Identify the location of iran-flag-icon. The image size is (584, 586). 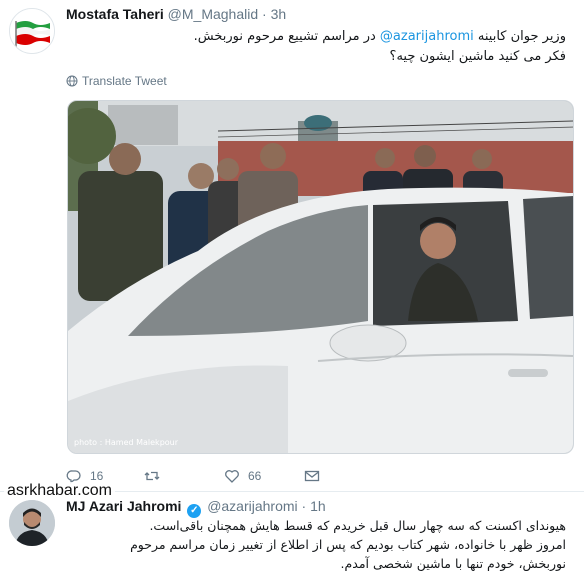
(32, 31).